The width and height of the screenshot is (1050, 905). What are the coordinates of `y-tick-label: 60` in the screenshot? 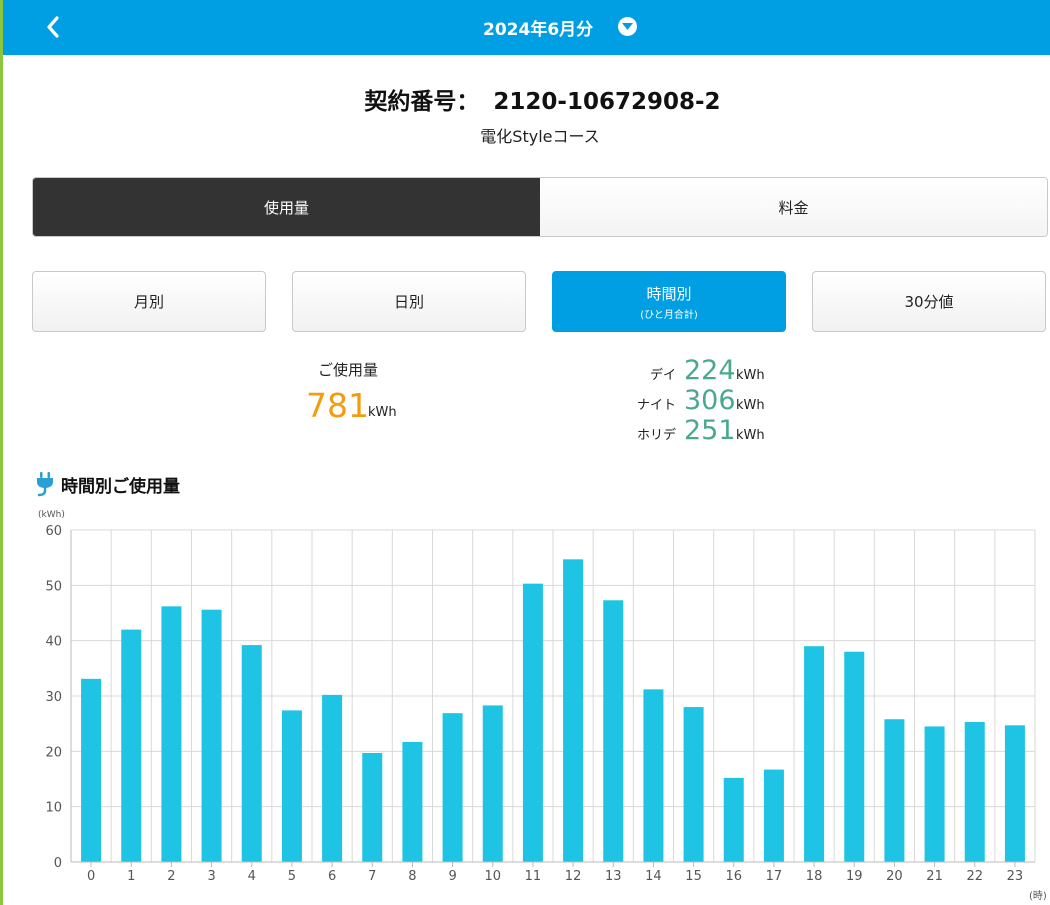 It's located at (53, 531).